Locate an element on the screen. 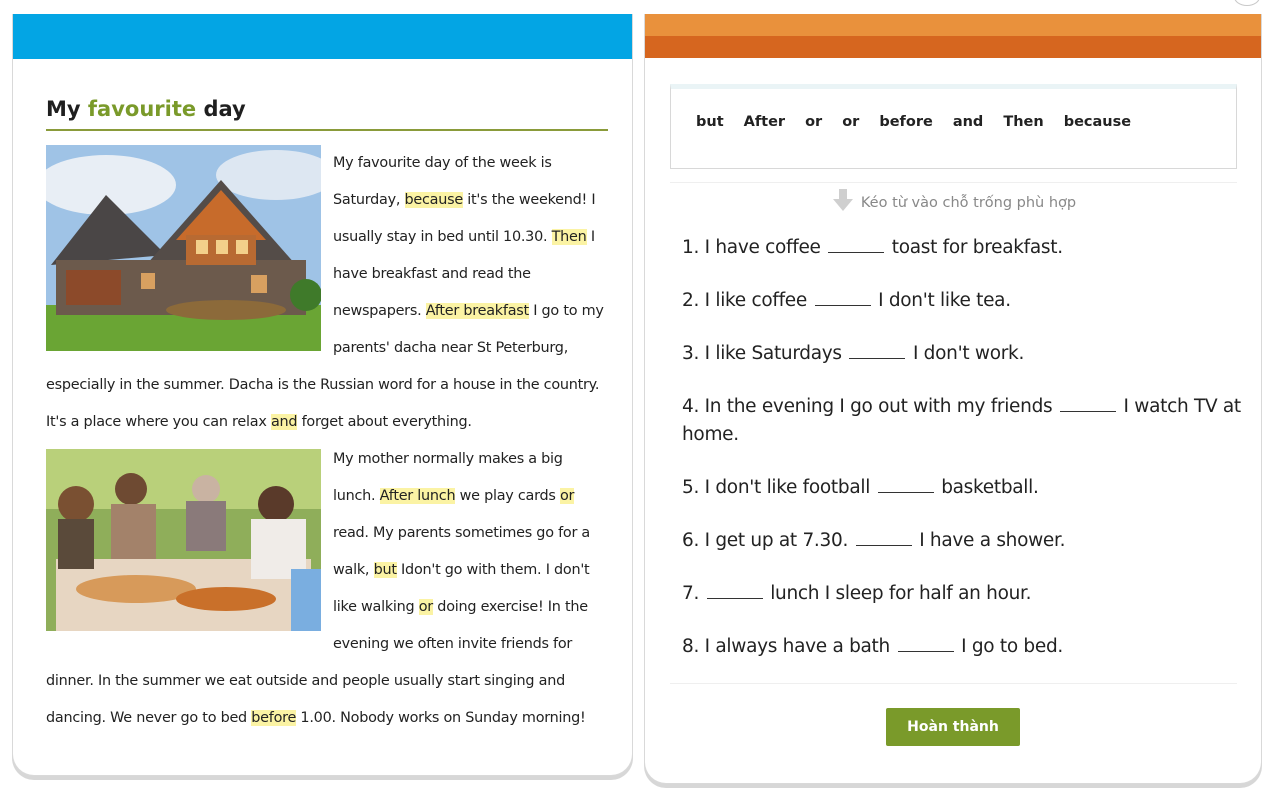 This screenshot has height=796, width=1273. family-lunch-photo is located at coordinates (183, 540).